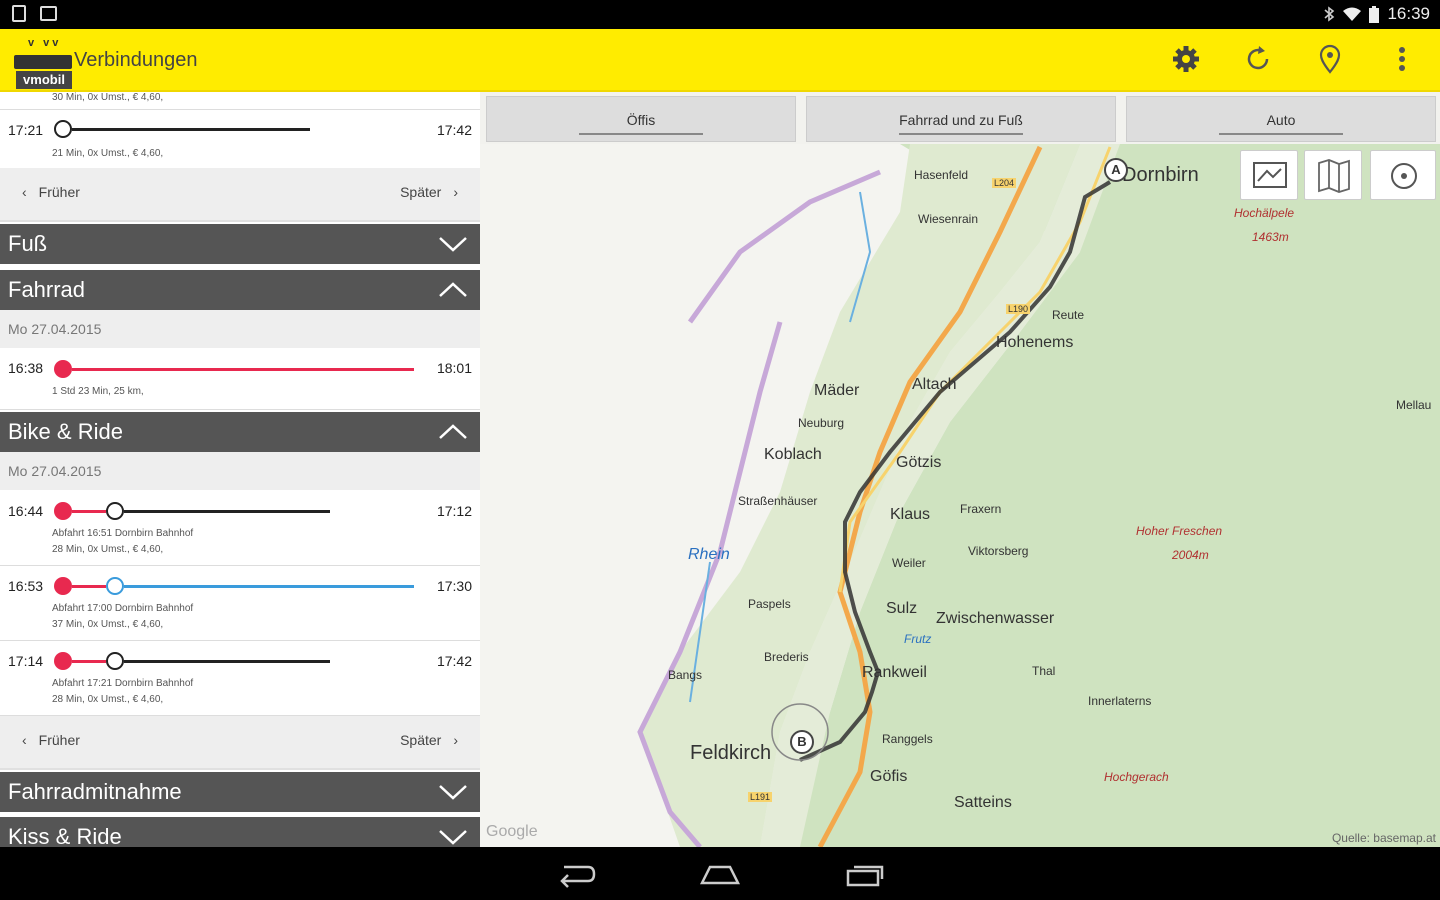  I want to click on section-header-fahrrad: Fahrrad, so click(240, 290).